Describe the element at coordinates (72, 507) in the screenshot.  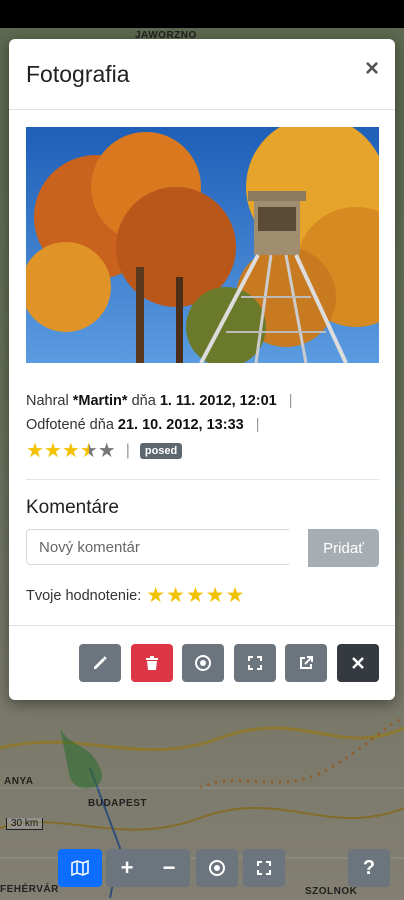
I see `comments-heading: Komentáre` at that location.